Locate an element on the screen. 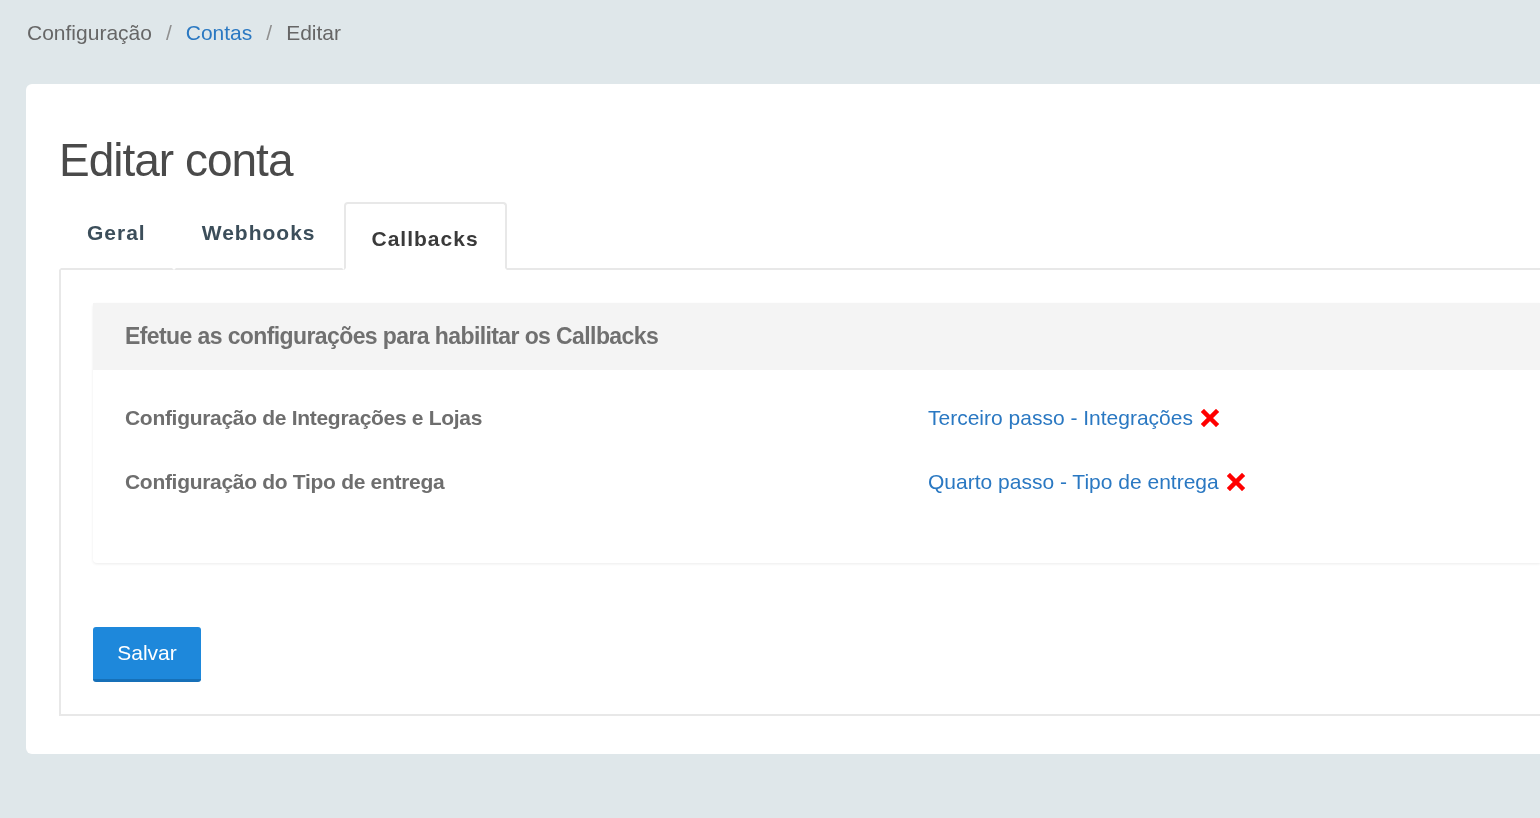  setting-label: Configuração do Tipo de entrega is located at coordinates (285, 482).